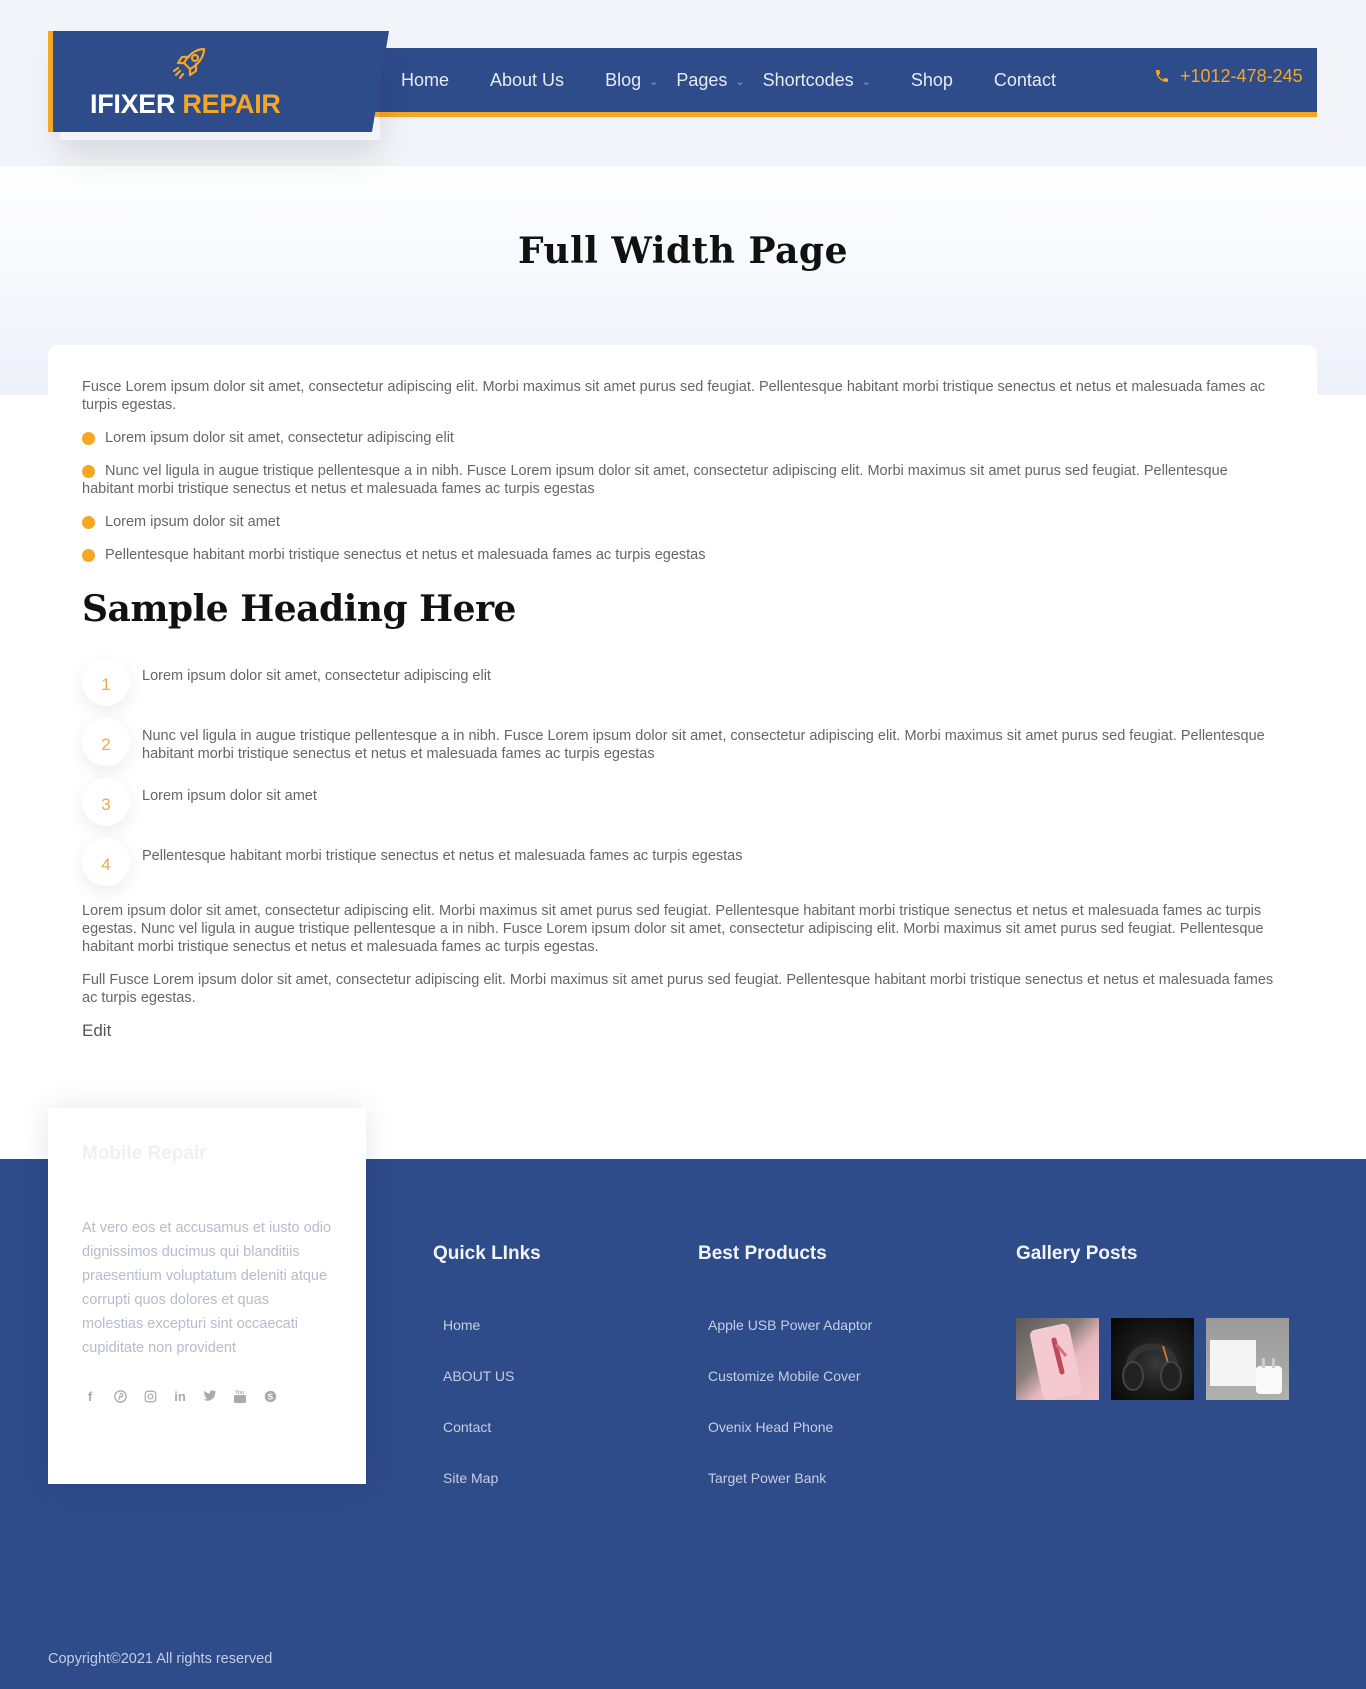  Describe the element at coordinates (790, 1493) in the screenshot. I see `product-link: Target Power Bank` at that location.